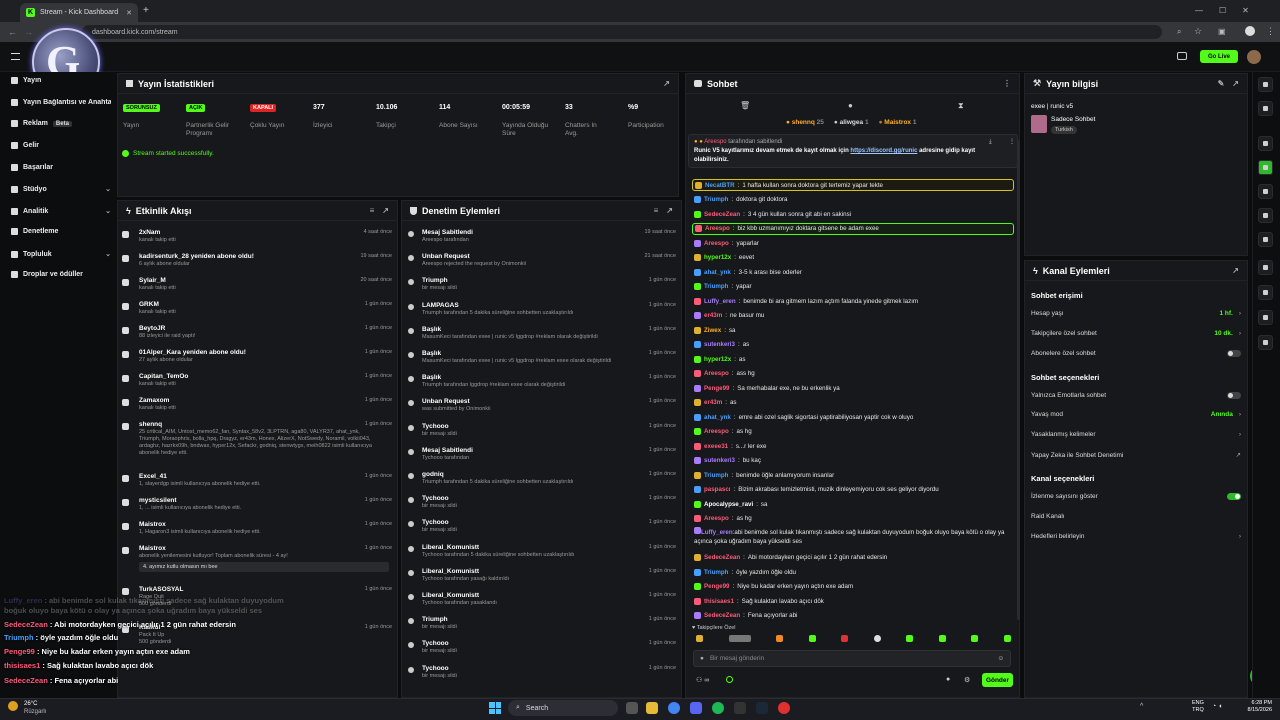 This screenshot has height=720, width=1280. Describe the element at coordinates (257, 284) in the screenshot. I see `activity-row: Sylair_M kanalı takip etti 20 saat önce` at that location.